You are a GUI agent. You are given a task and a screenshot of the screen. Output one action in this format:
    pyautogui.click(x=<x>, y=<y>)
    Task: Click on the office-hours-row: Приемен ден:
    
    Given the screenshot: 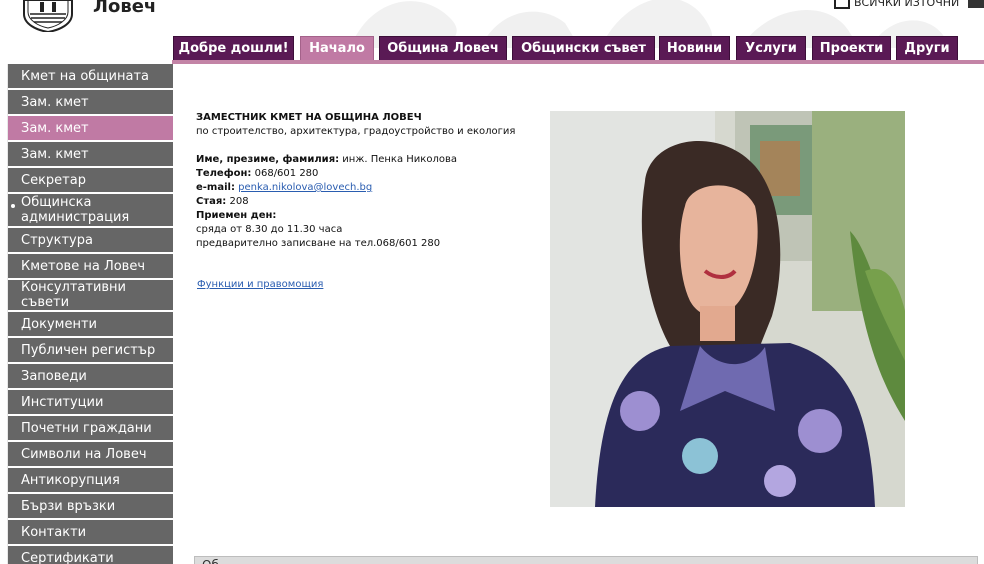 What is the action you would take?
    pyautogui.click(x=368, y=216)
    